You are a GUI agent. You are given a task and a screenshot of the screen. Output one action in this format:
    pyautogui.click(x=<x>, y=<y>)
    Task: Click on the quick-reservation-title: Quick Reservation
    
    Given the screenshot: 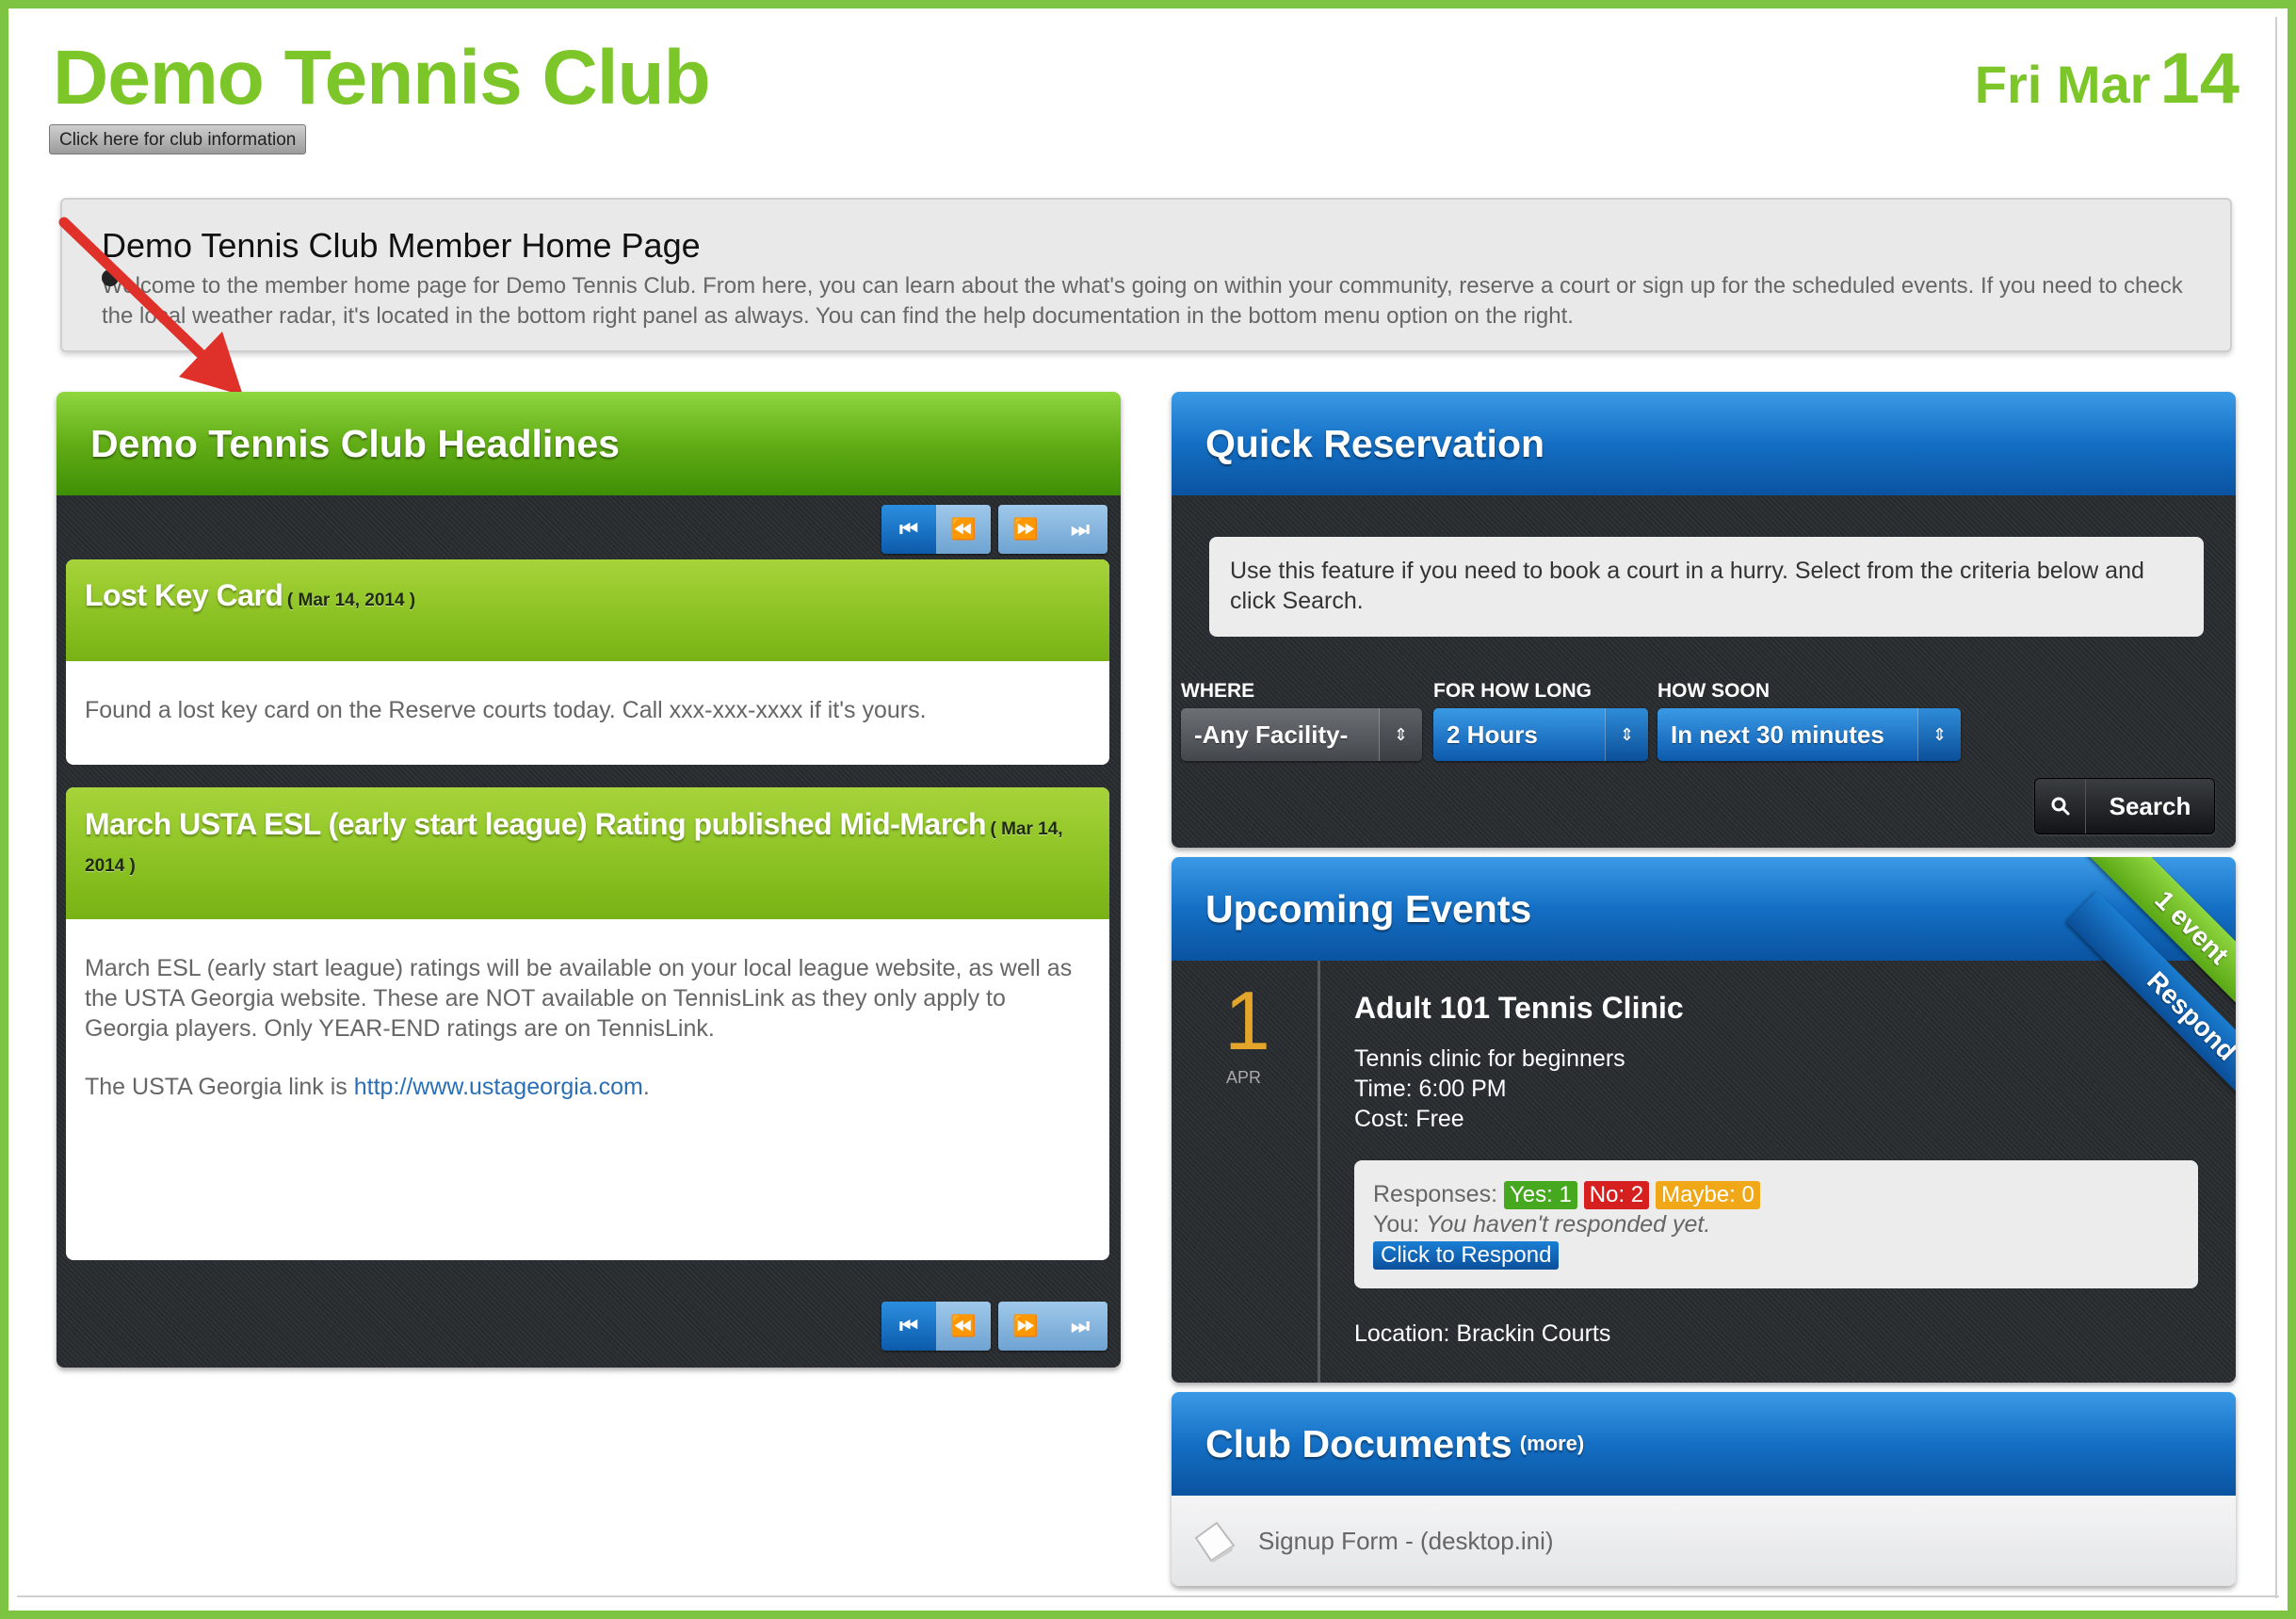 What is the action you would take?
    pyautogui.click(x=1704, y=444)
    